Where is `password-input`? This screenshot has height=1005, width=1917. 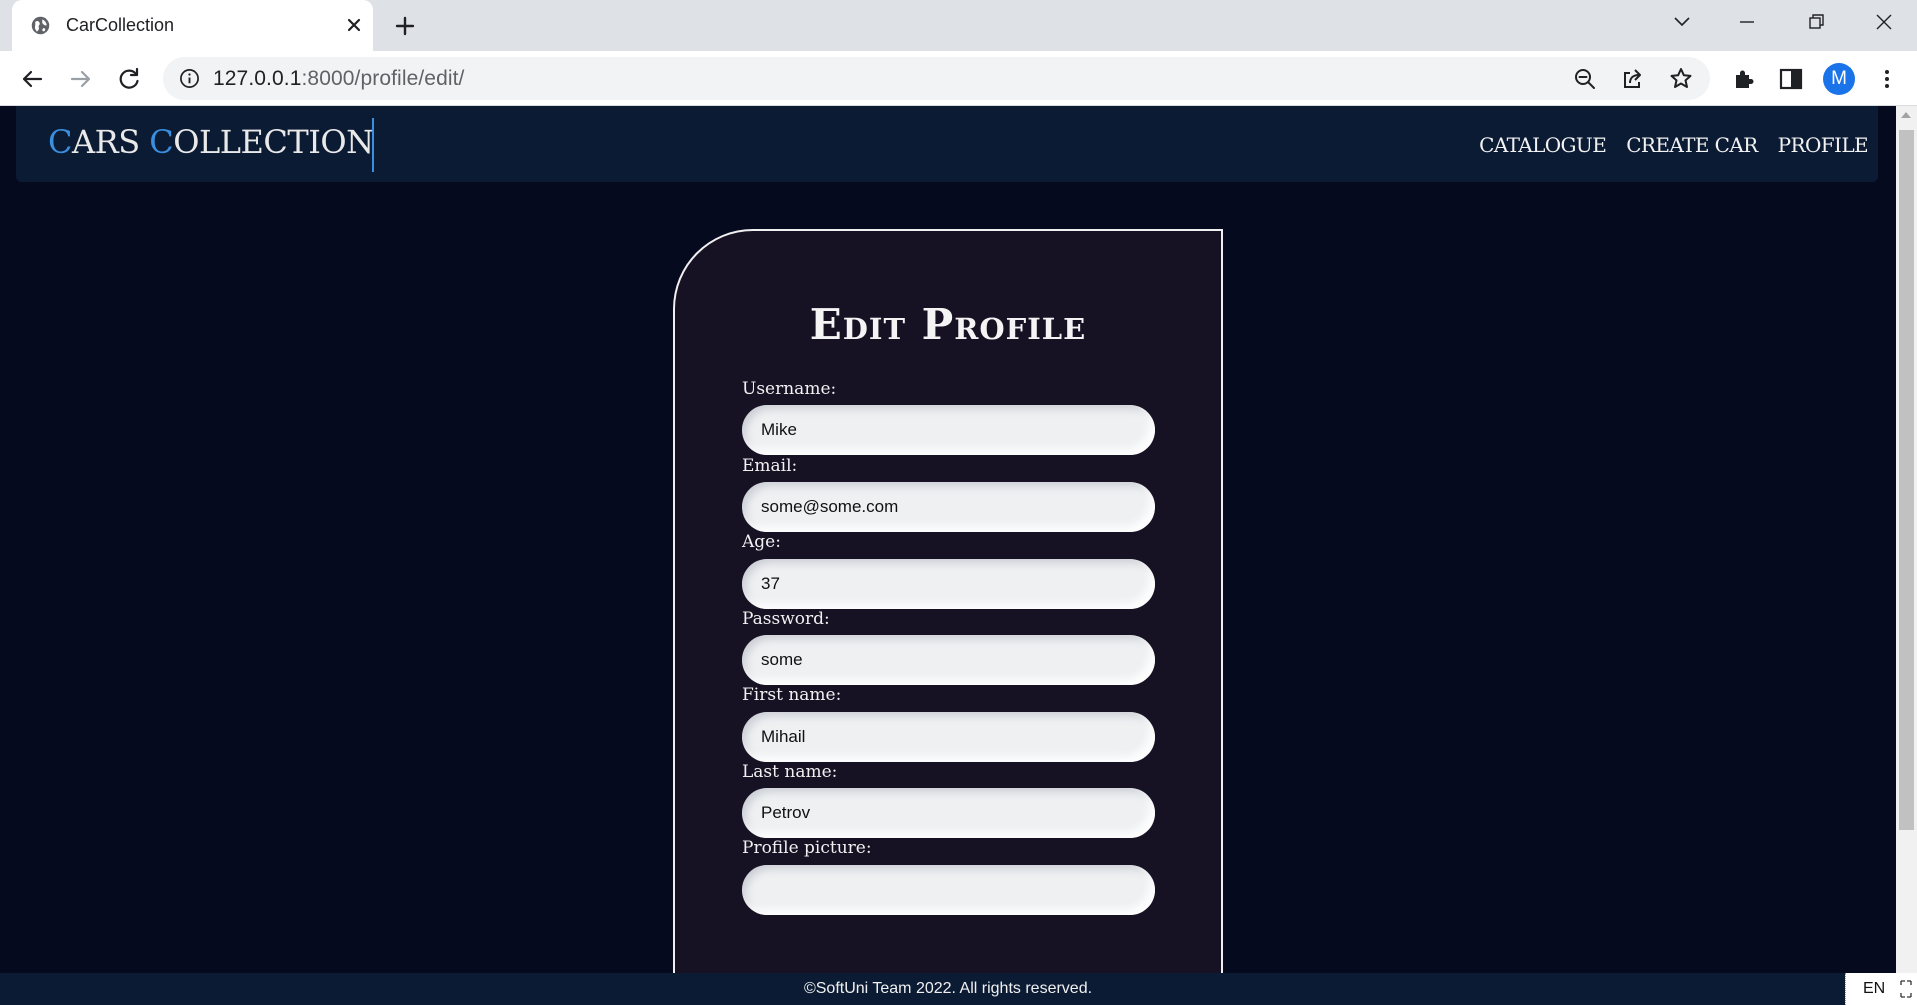 password-input is located at coordinates (948, 660).